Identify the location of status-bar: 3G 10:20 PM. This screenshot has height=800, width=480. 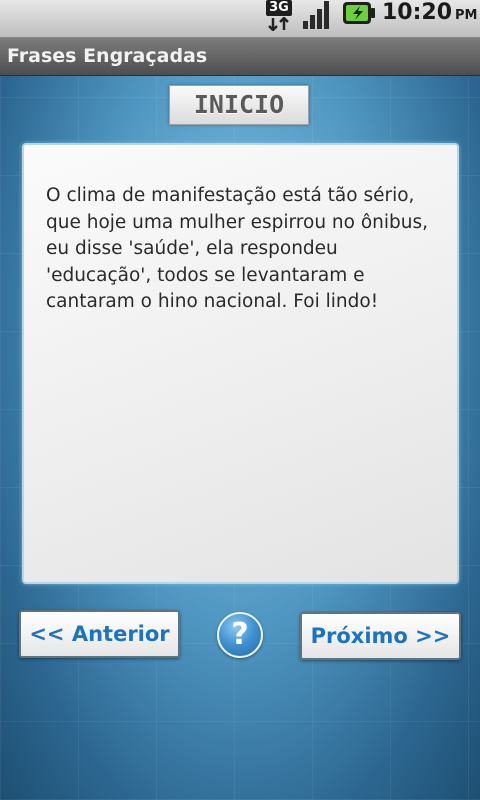
(240, 19).